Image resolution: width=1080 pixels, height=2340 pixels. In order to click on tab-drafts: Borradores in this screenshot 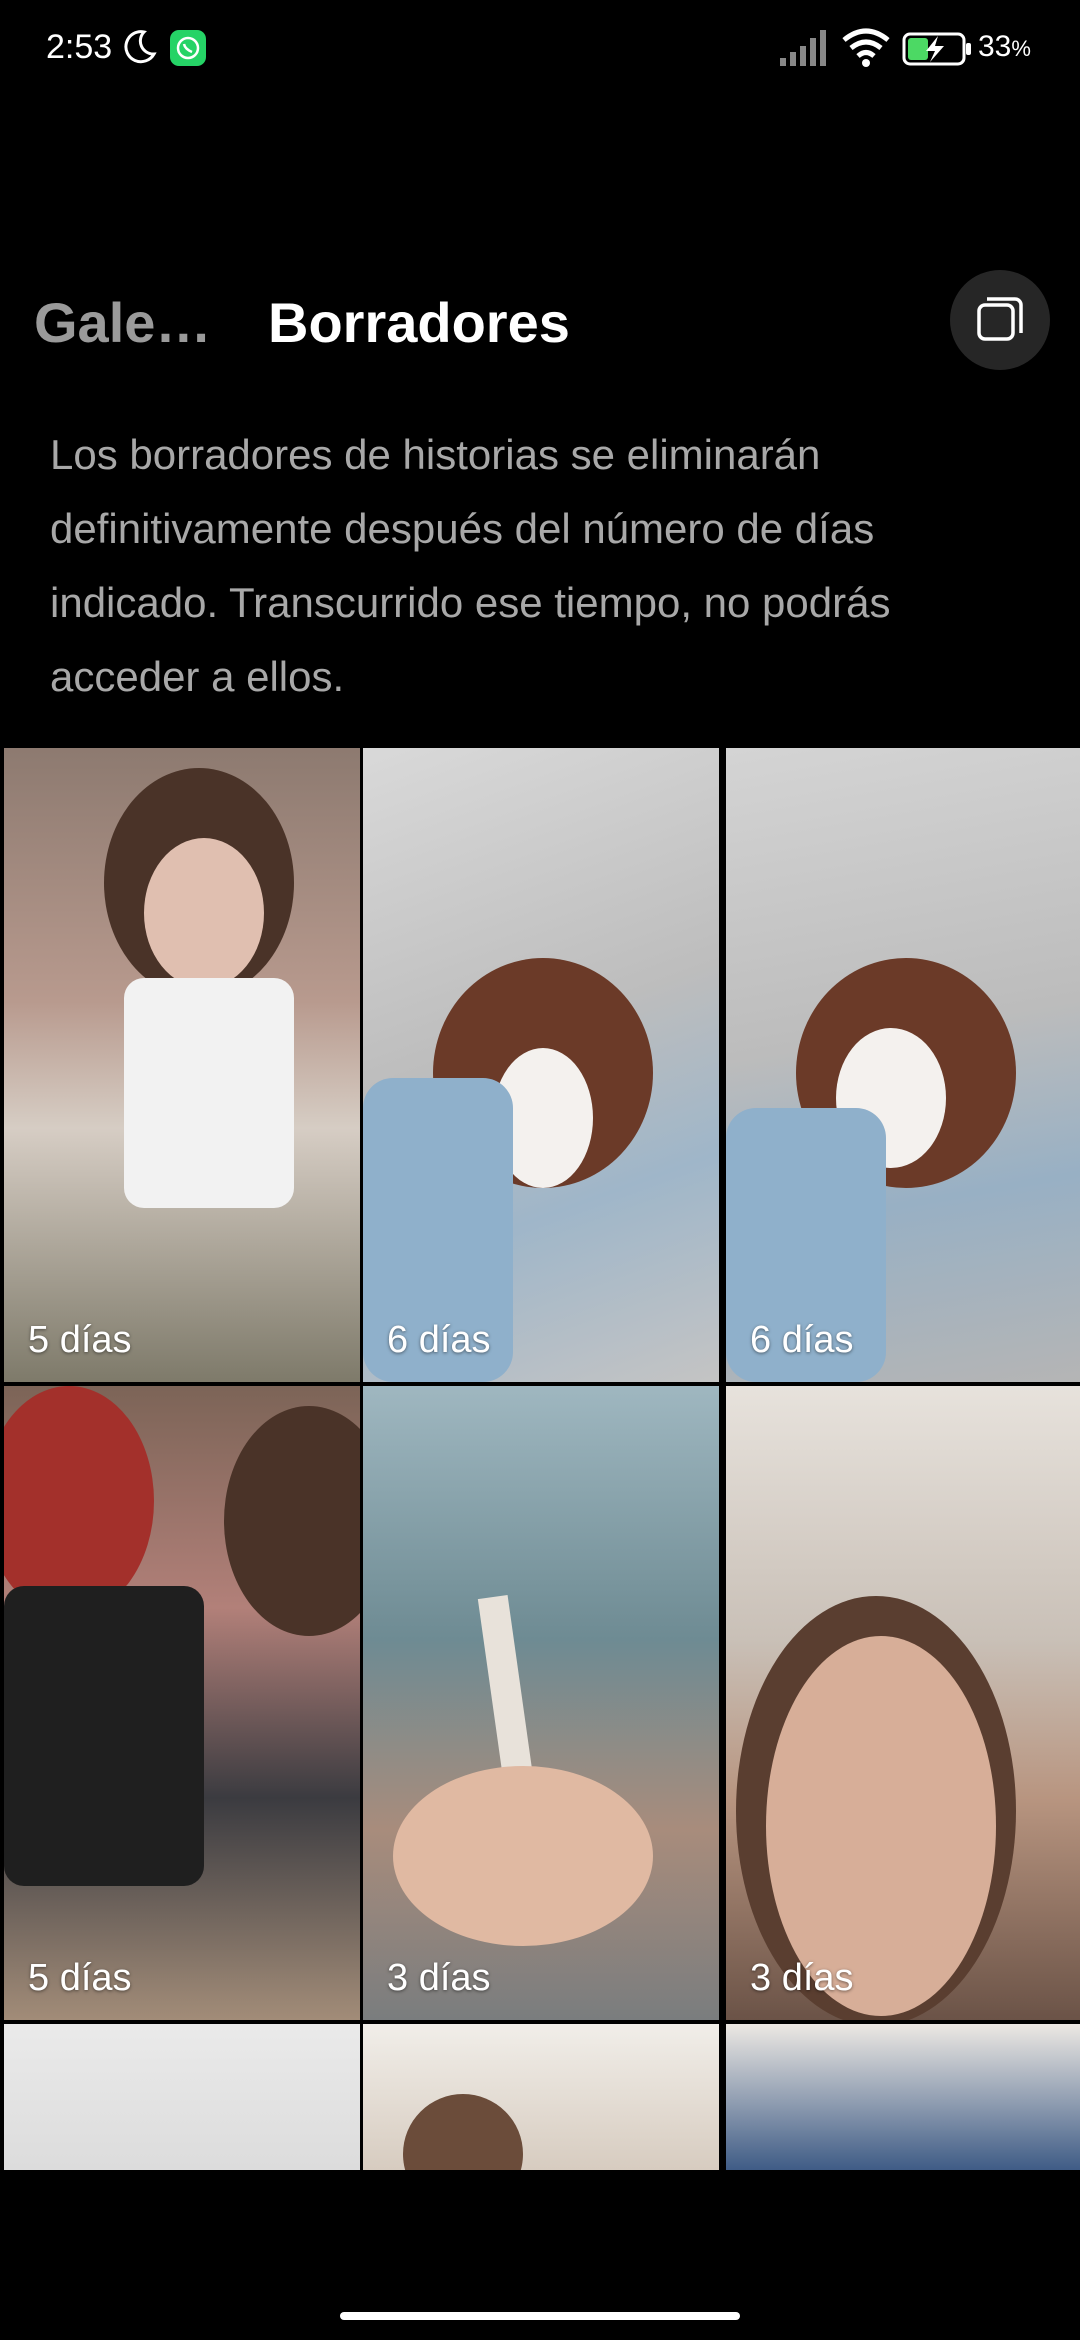, I will do `click(419, 322)`.